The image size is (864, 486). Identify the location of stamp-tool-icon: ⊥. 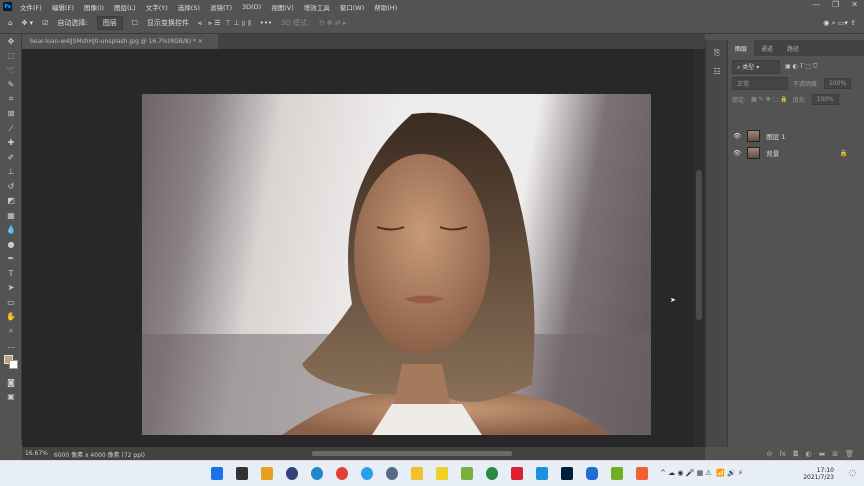
(11, 172).